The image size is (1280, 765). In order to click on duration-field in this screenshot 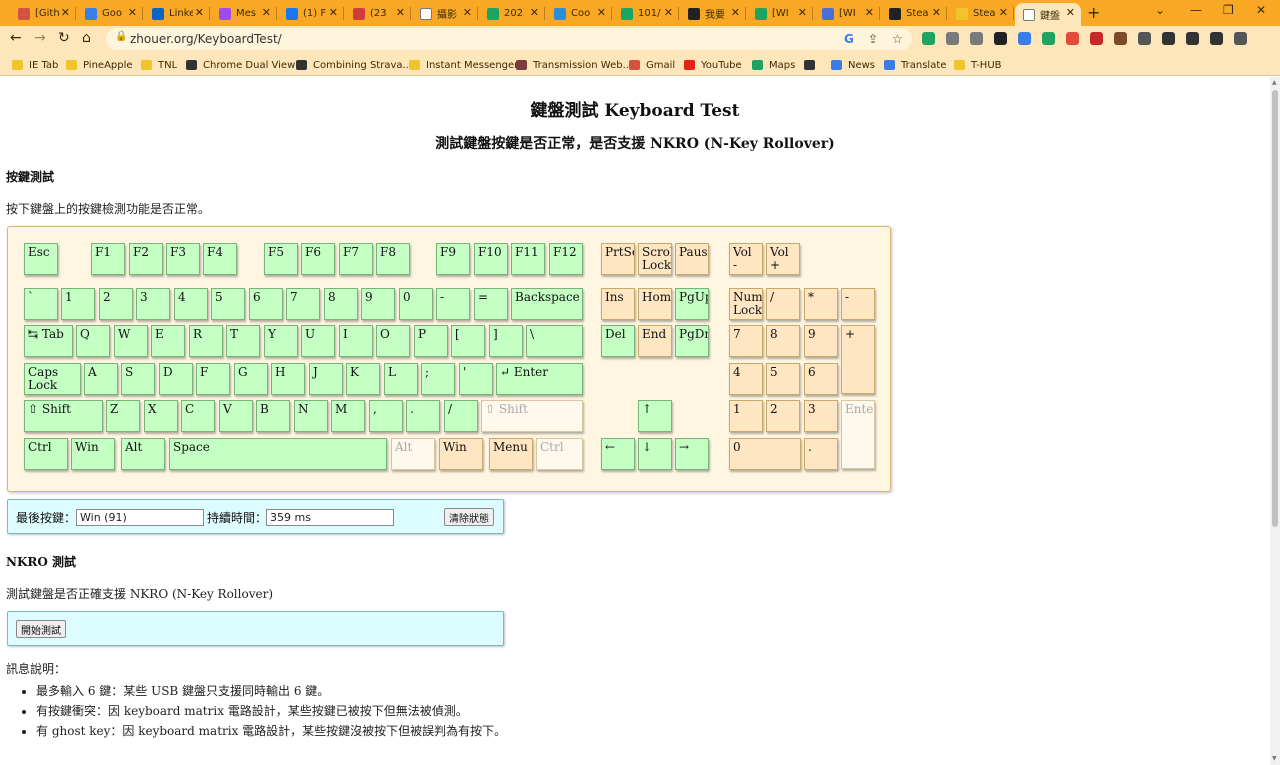, I will do `click(330, 517)`.